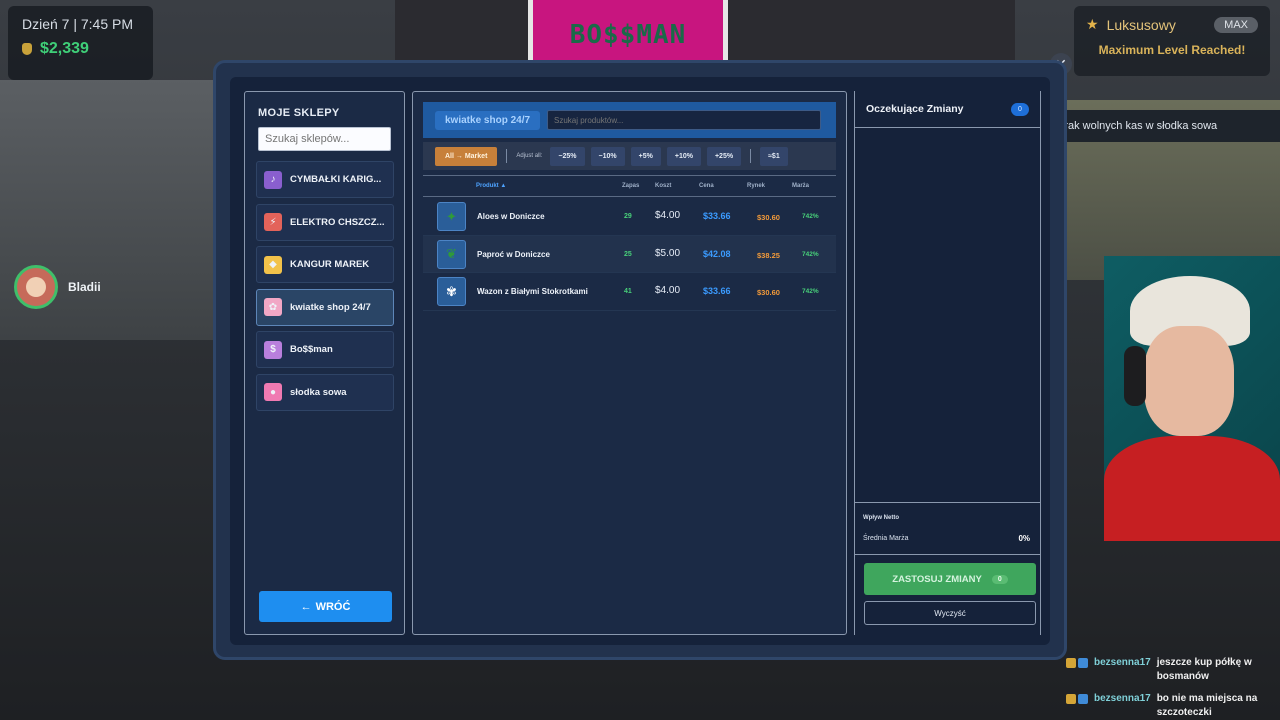 This screenshot has height=720, width=1280. What do you see at coordinates (1122, 698) in the screenshot?
I see `chat-username: bezsenna17` at bounding box center [1122, 698].